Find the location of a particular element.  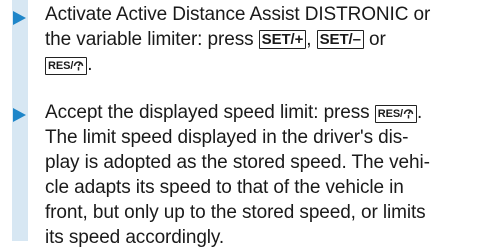

step-line: its speed accordingly. is located at coordinates (135, 237).